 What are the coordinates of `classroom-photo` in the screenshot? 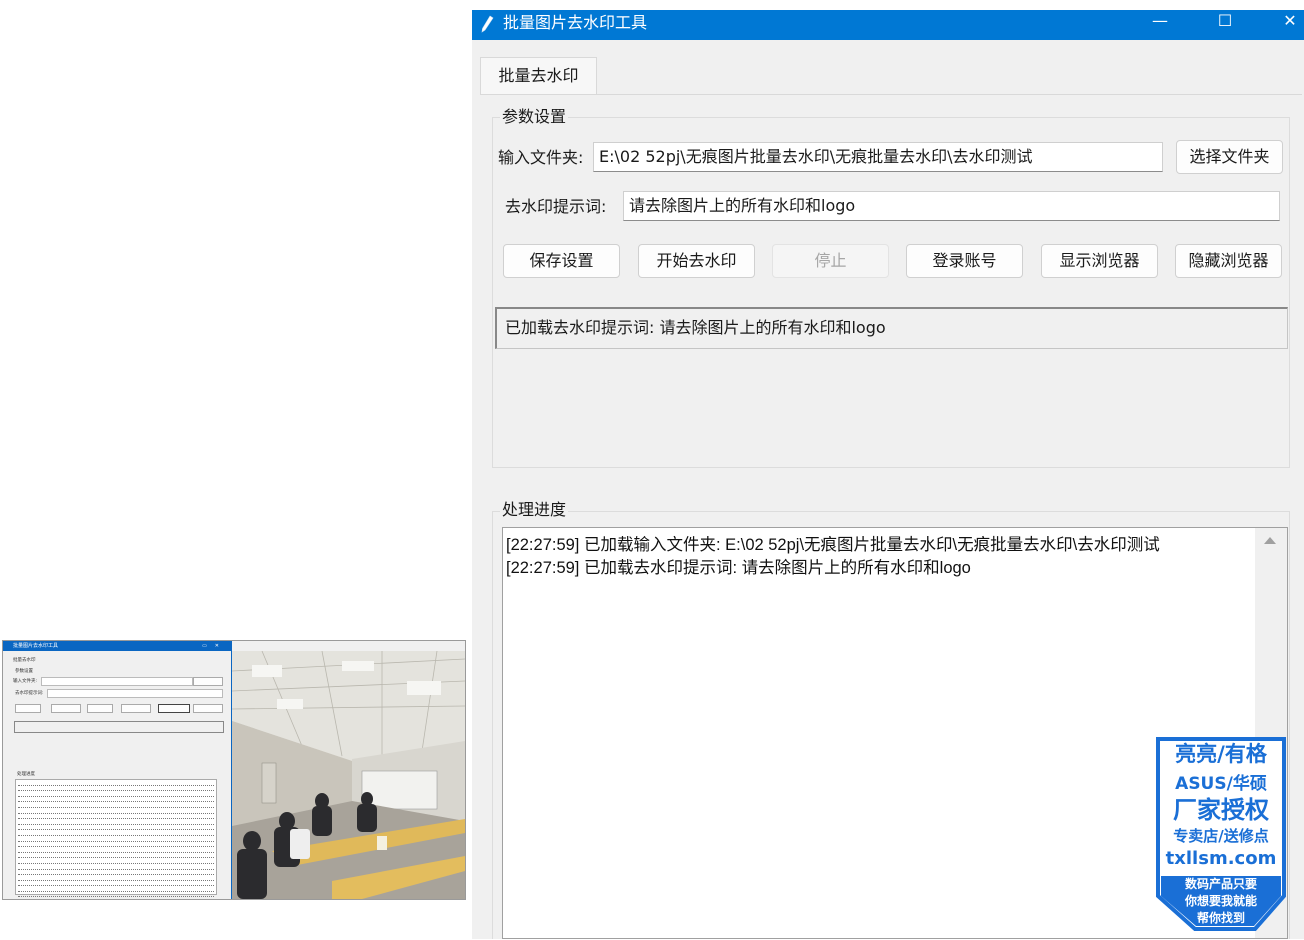 It's located at (348, 775).